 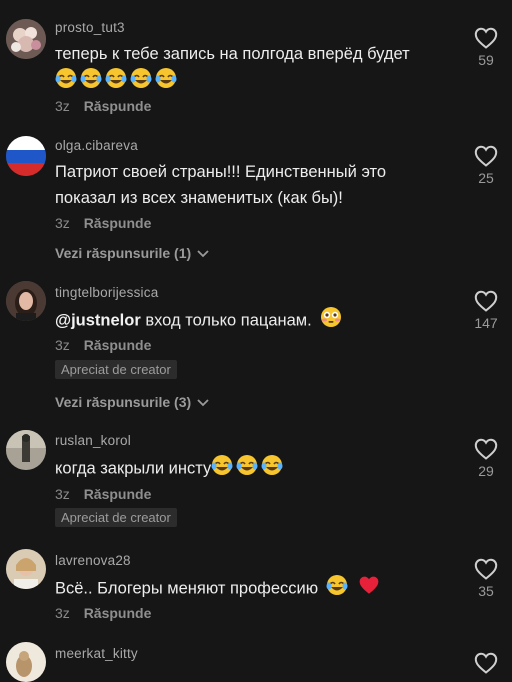 I want to click on like-button: 35, so click(x=486, y=578).